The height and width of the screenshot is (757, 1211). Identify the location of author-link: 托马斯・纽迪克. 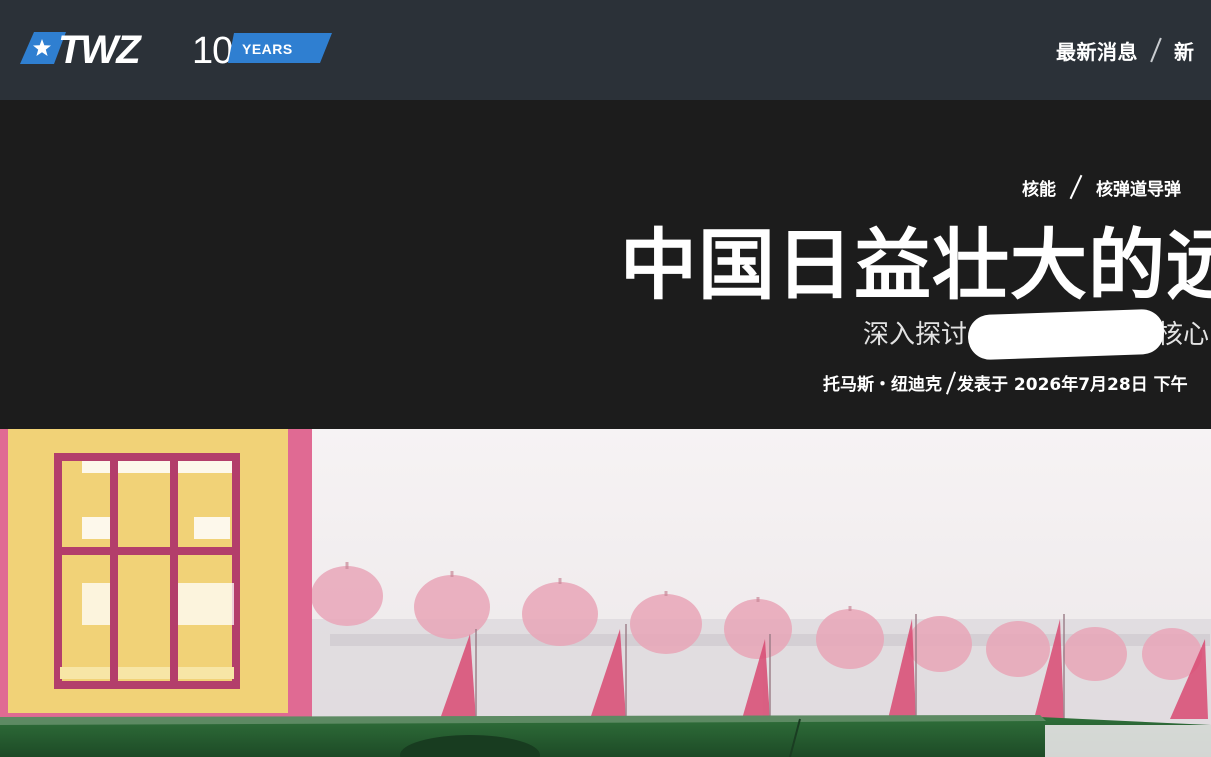
(882, 382).